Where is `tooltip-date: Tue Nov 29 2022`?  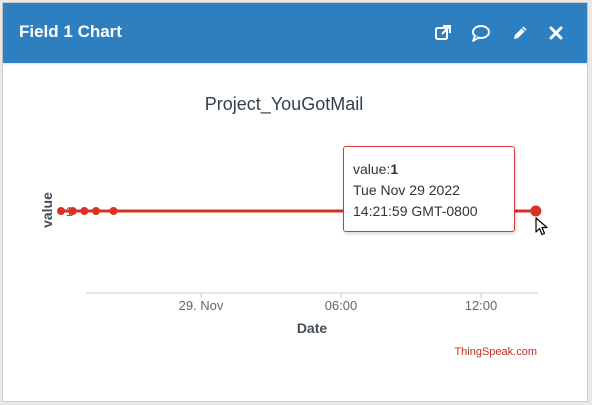
tooltip-date: Tue Nov 29 2022 is located at coordinates (406, 190).